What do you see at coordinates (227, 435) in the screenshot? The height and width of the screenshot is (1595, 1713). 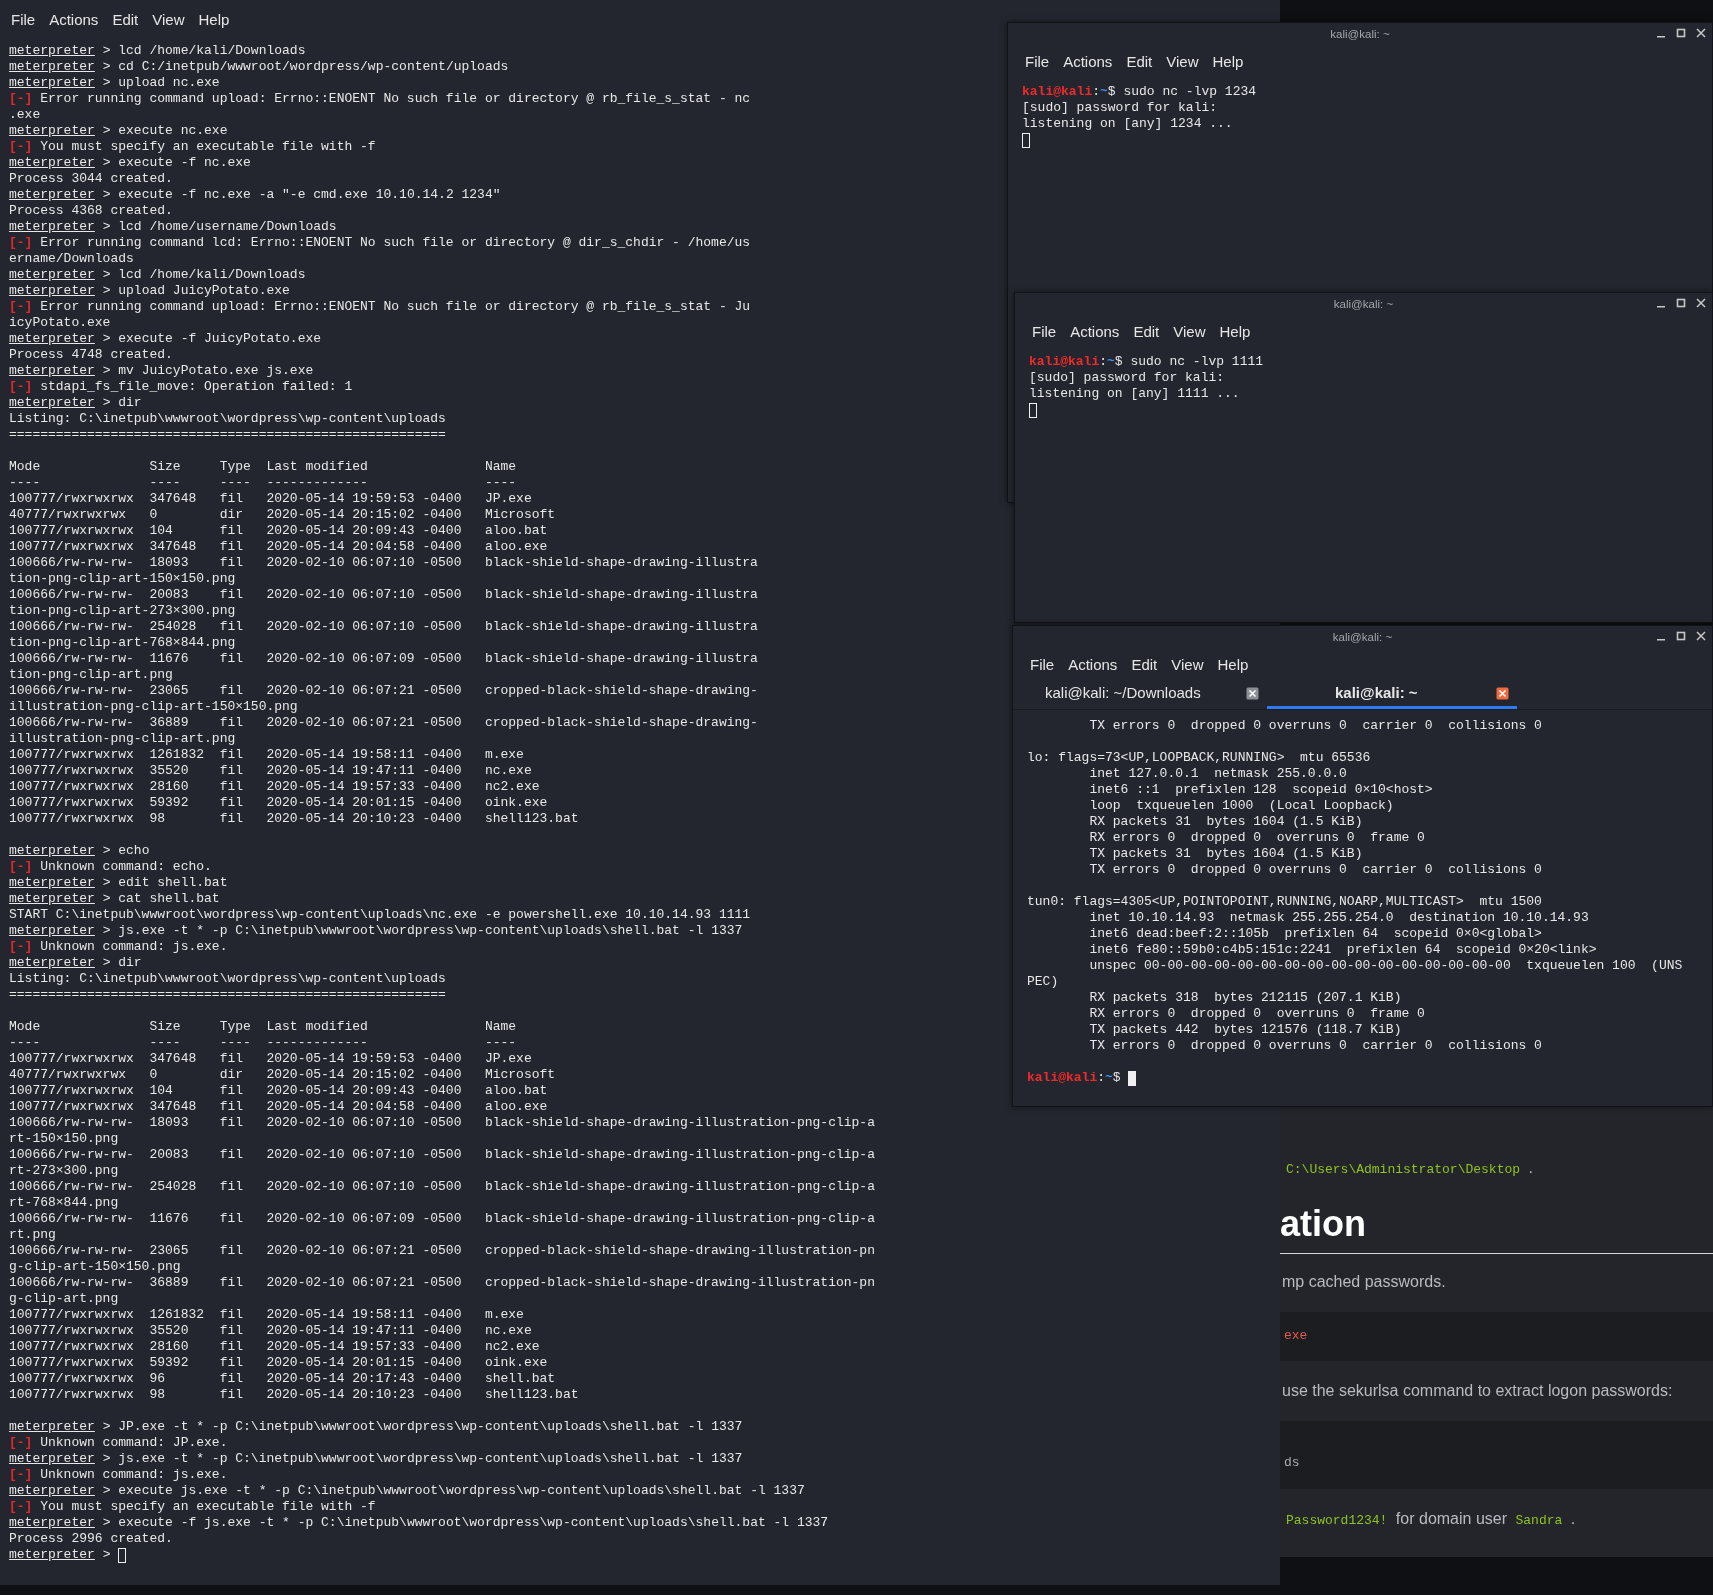 I see `terminal-line: ========================================================` at bounding box center [227, 435].